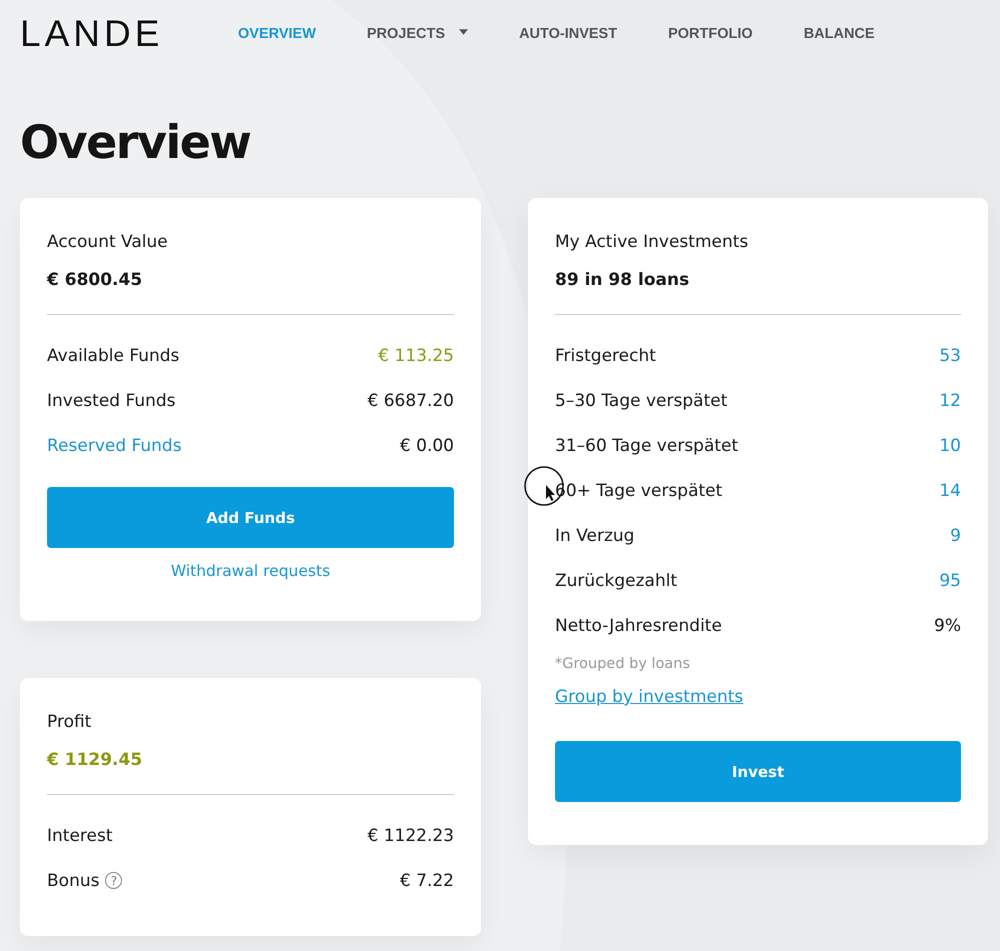  Describe the element at coordinates (114, 446) in the screenshot. I see `funds-link: Reserved Funds` at that location.